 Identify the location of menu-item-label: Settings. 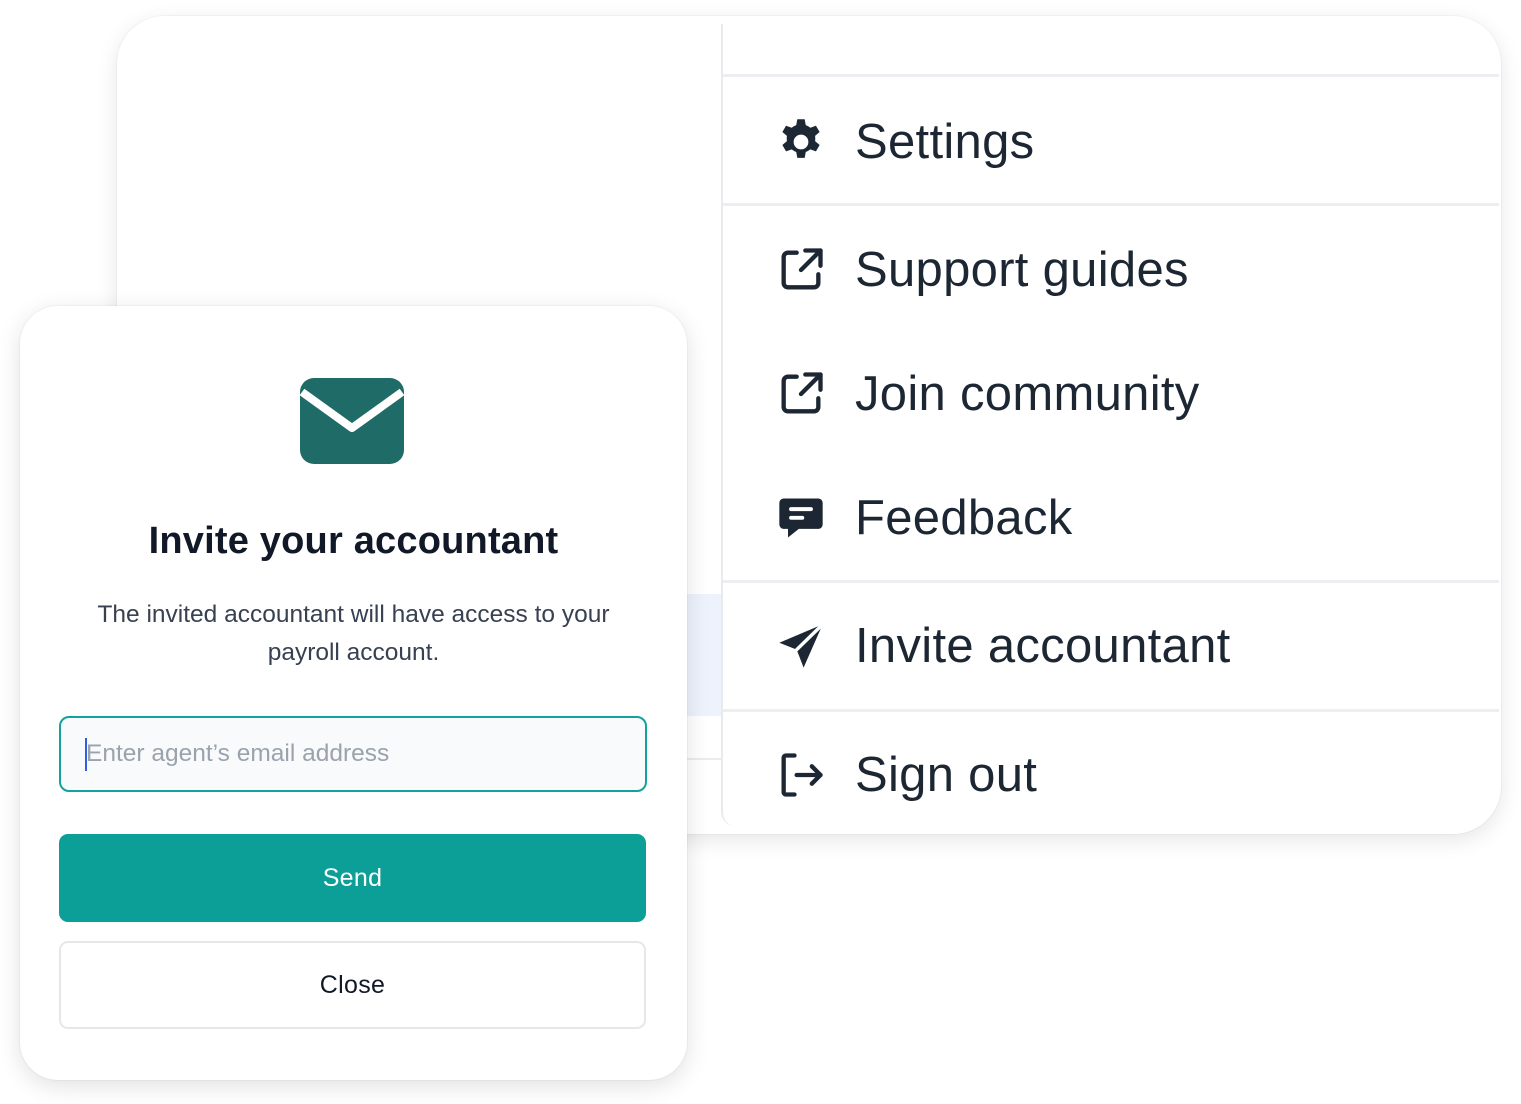
(945, 142).